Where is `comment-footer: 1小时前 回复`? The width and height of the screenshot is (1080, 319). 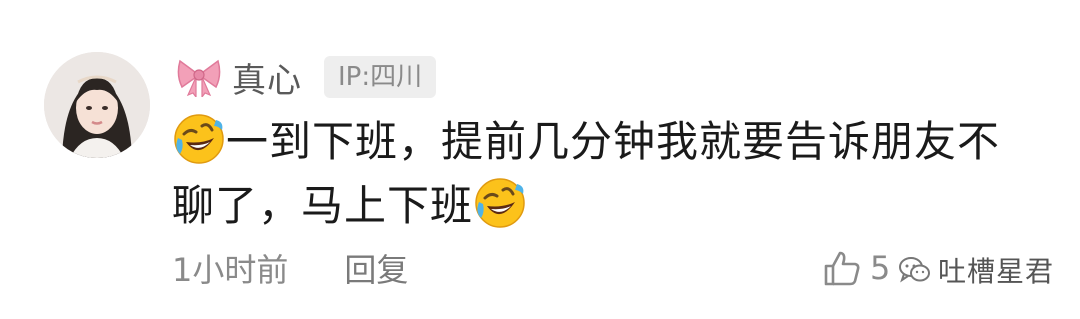
comment-footer: 1小时前 回复 is located at coordinates (290, 268).